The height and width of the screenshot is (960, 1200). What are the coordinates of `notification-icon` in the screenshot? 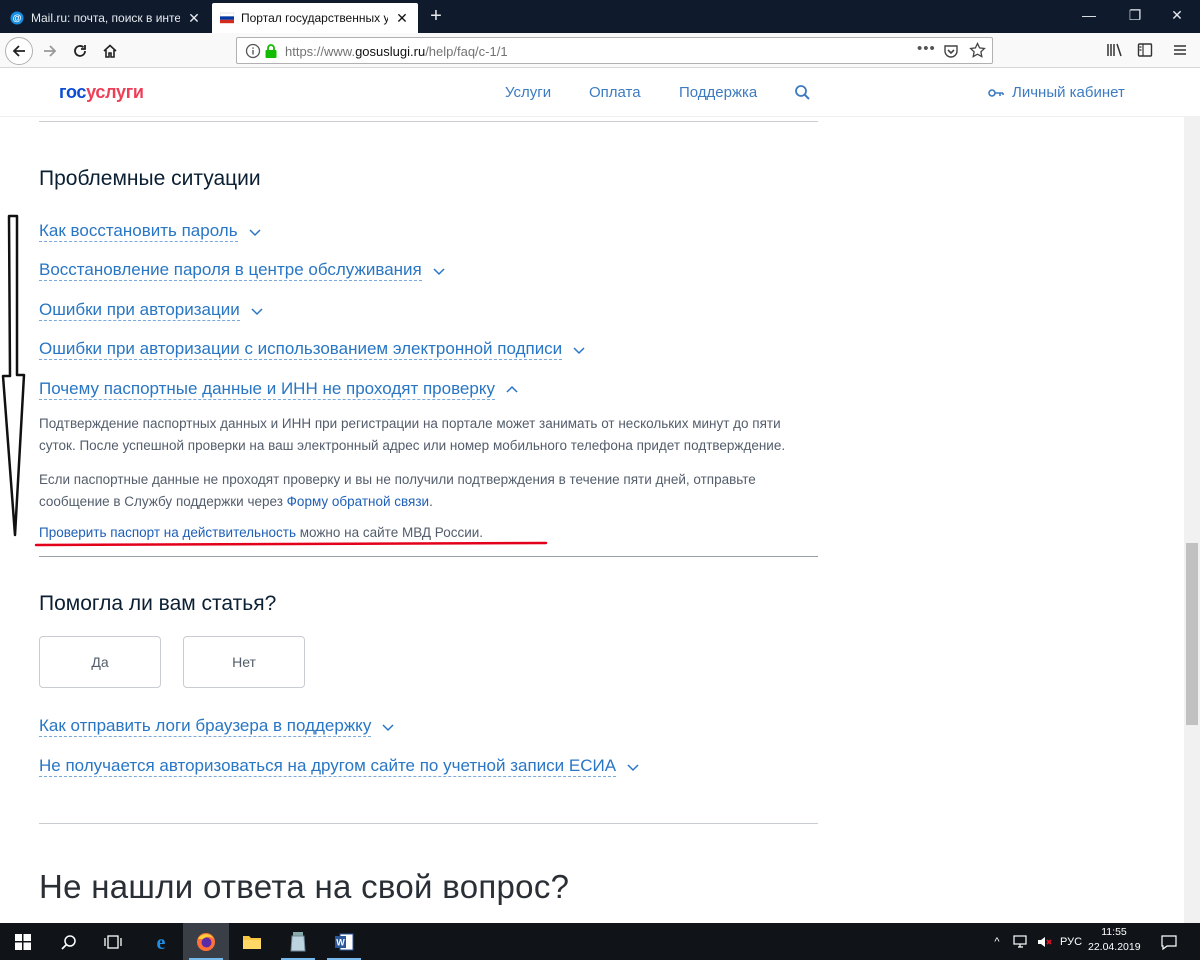 It's located at (1169, 942).